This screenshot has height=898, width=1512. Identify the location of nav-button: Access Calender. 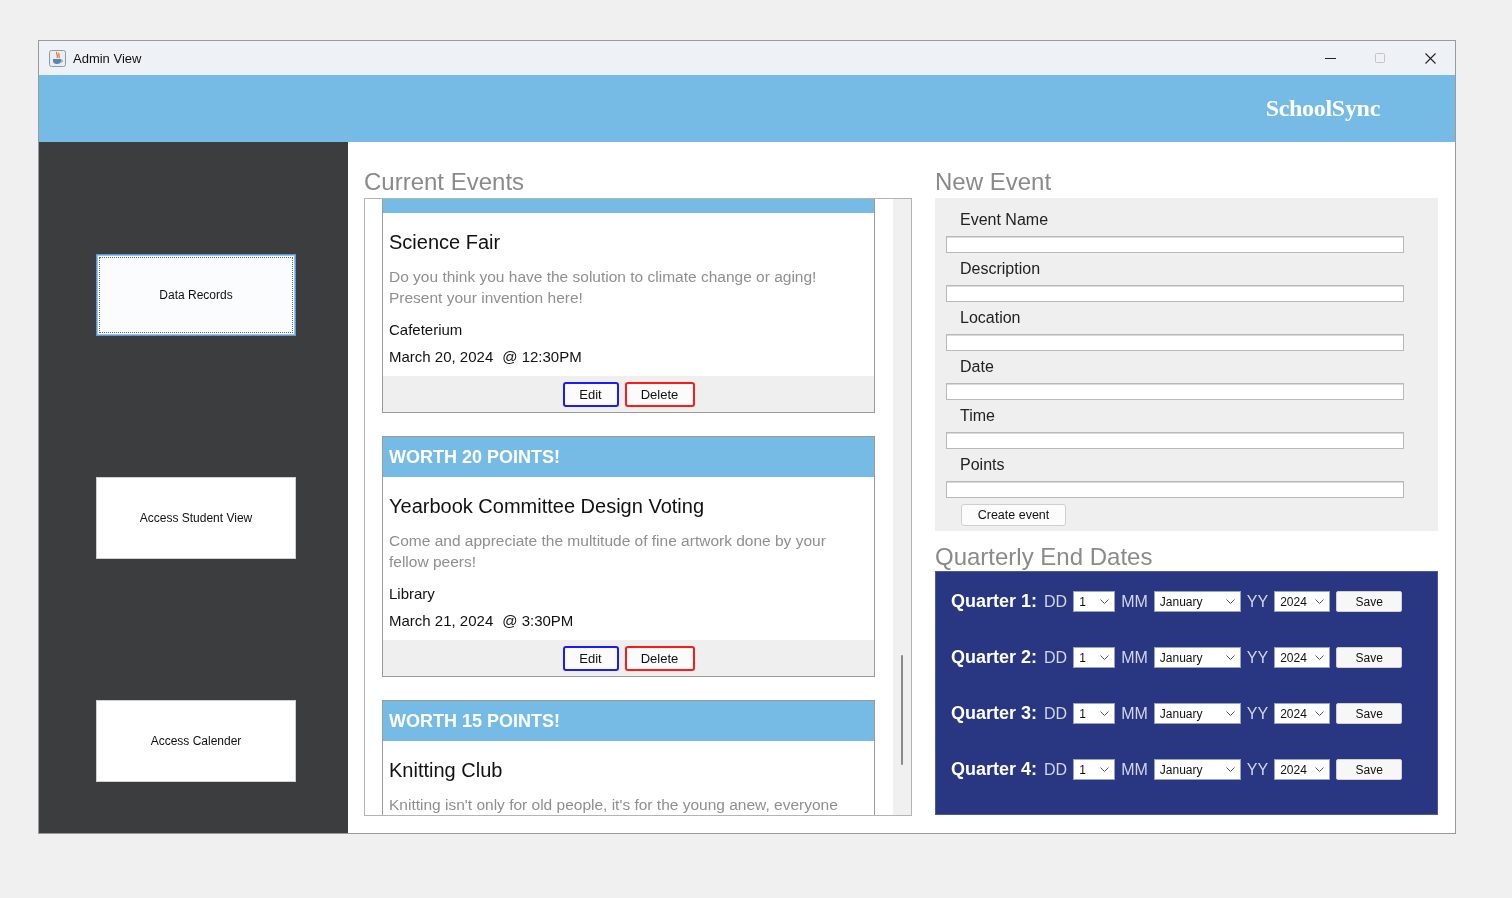
(196, 741).